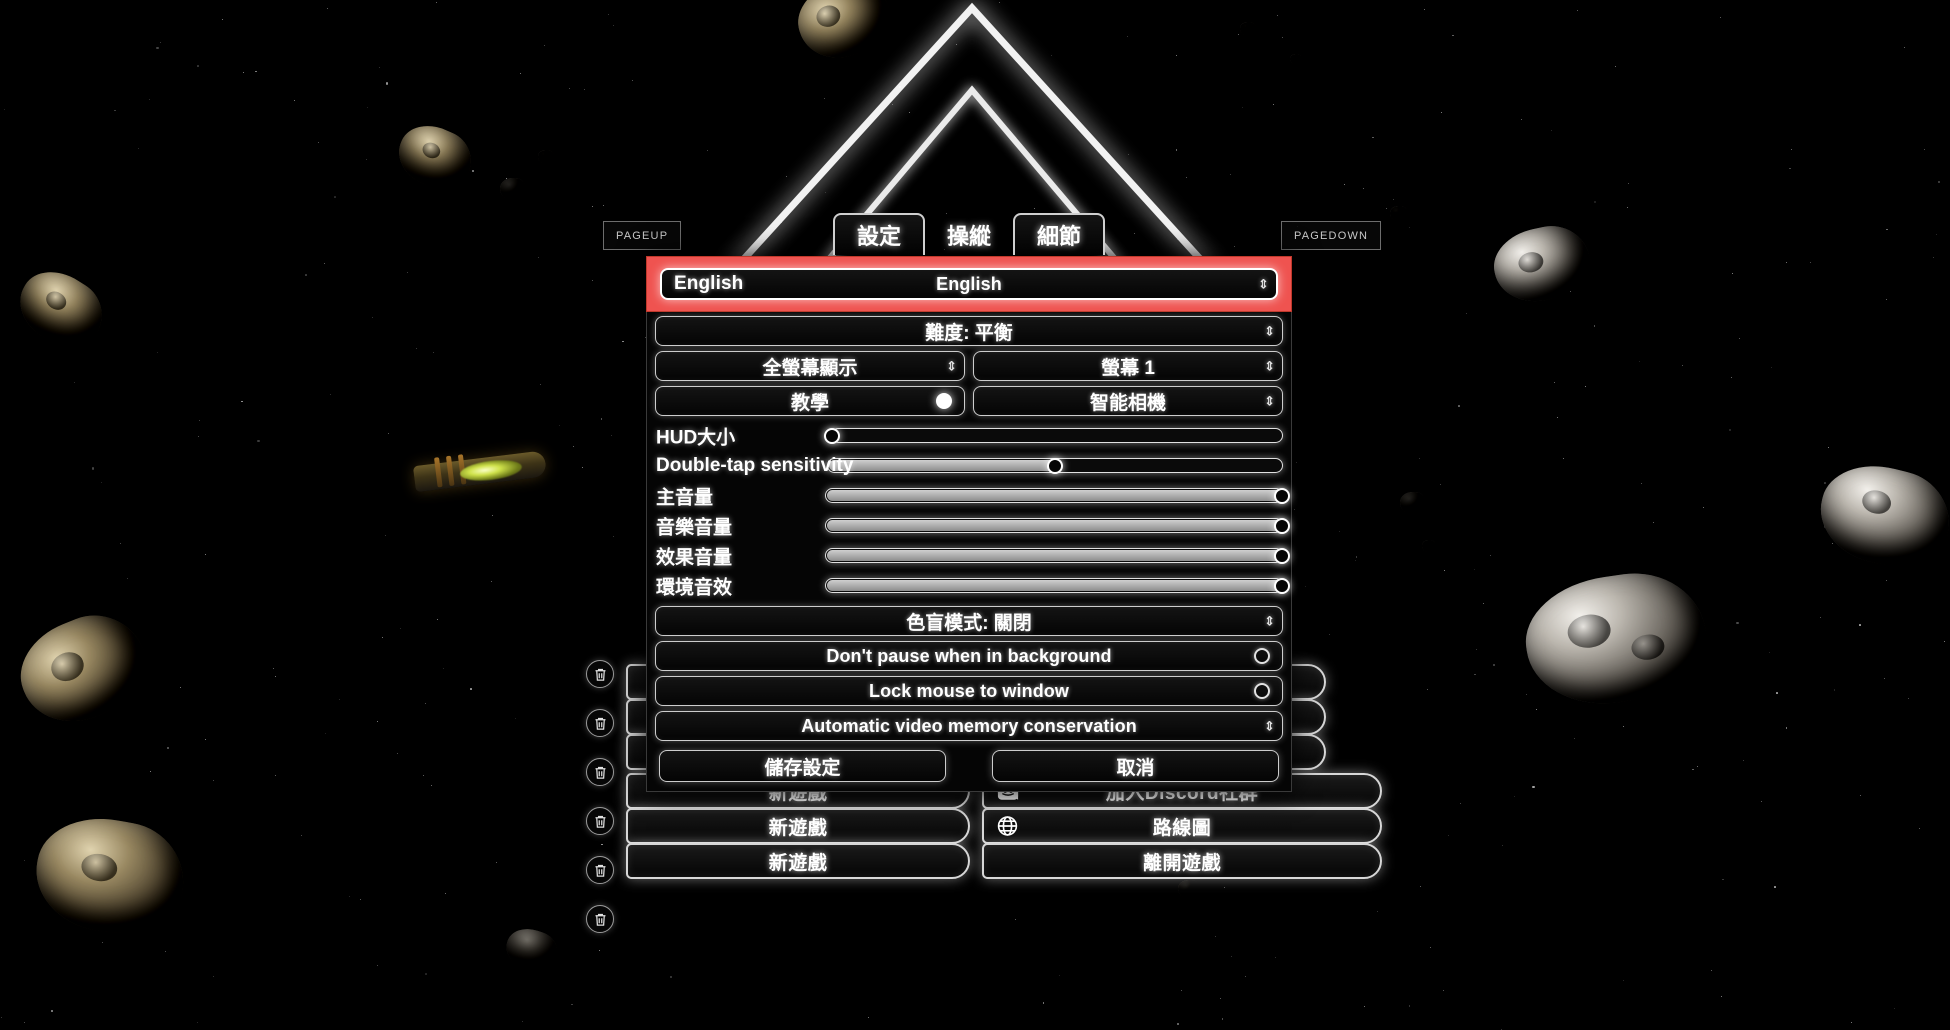  Describe the element at coordinates (755, 465) in the screenshot. I see `slider-label: Double-tap sensitivity` at that location.